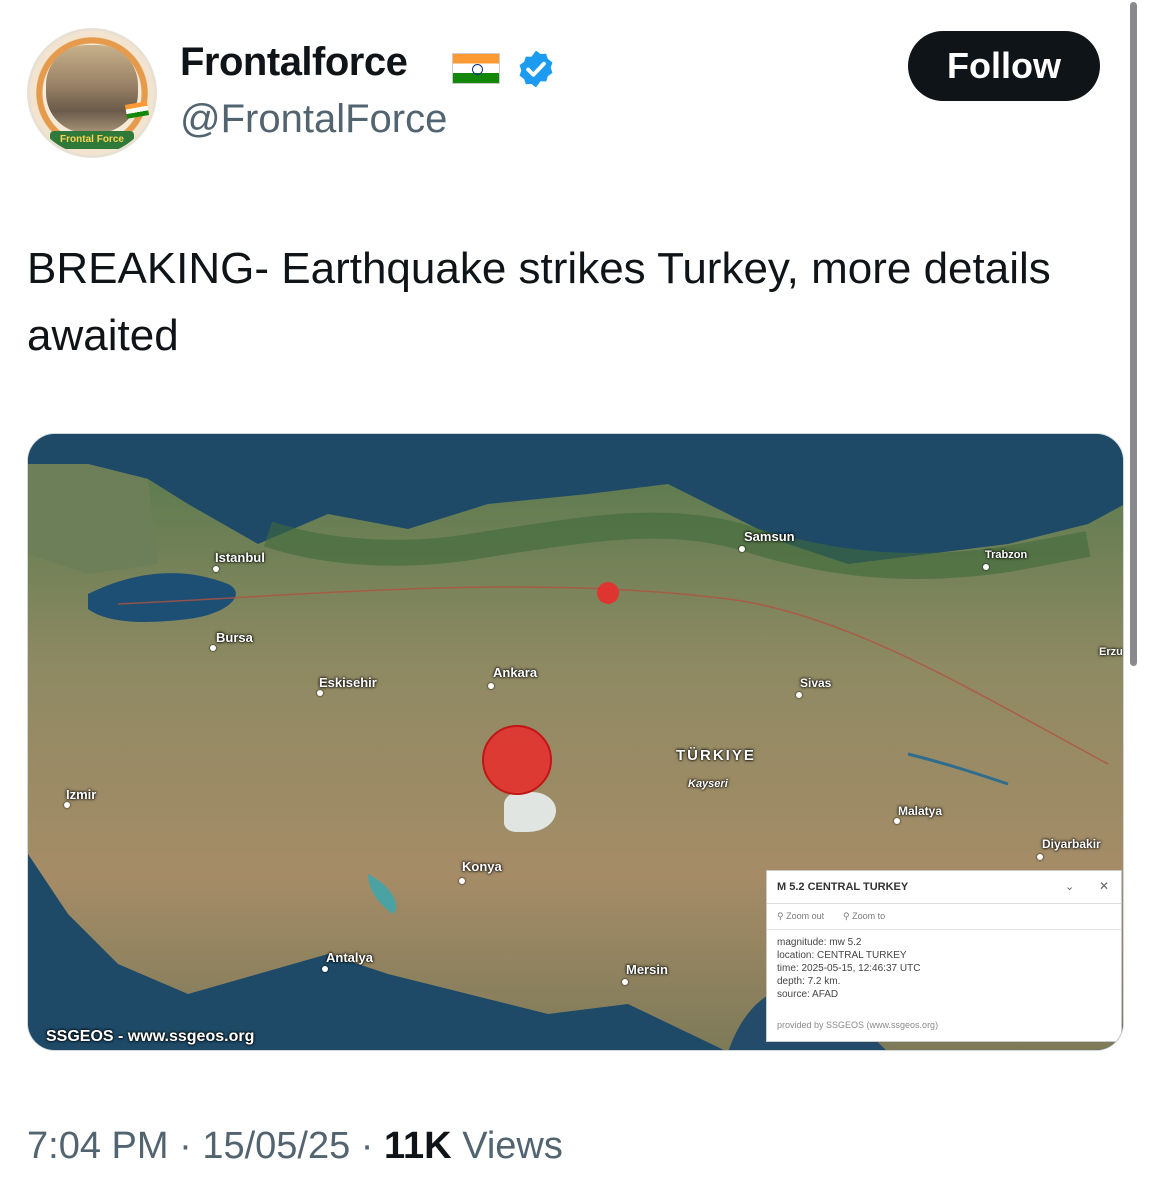 Image resolution: width=1149 pixels, height=1200 pixels. I want to click on scrollbar-thumb, so click(1133, 334).